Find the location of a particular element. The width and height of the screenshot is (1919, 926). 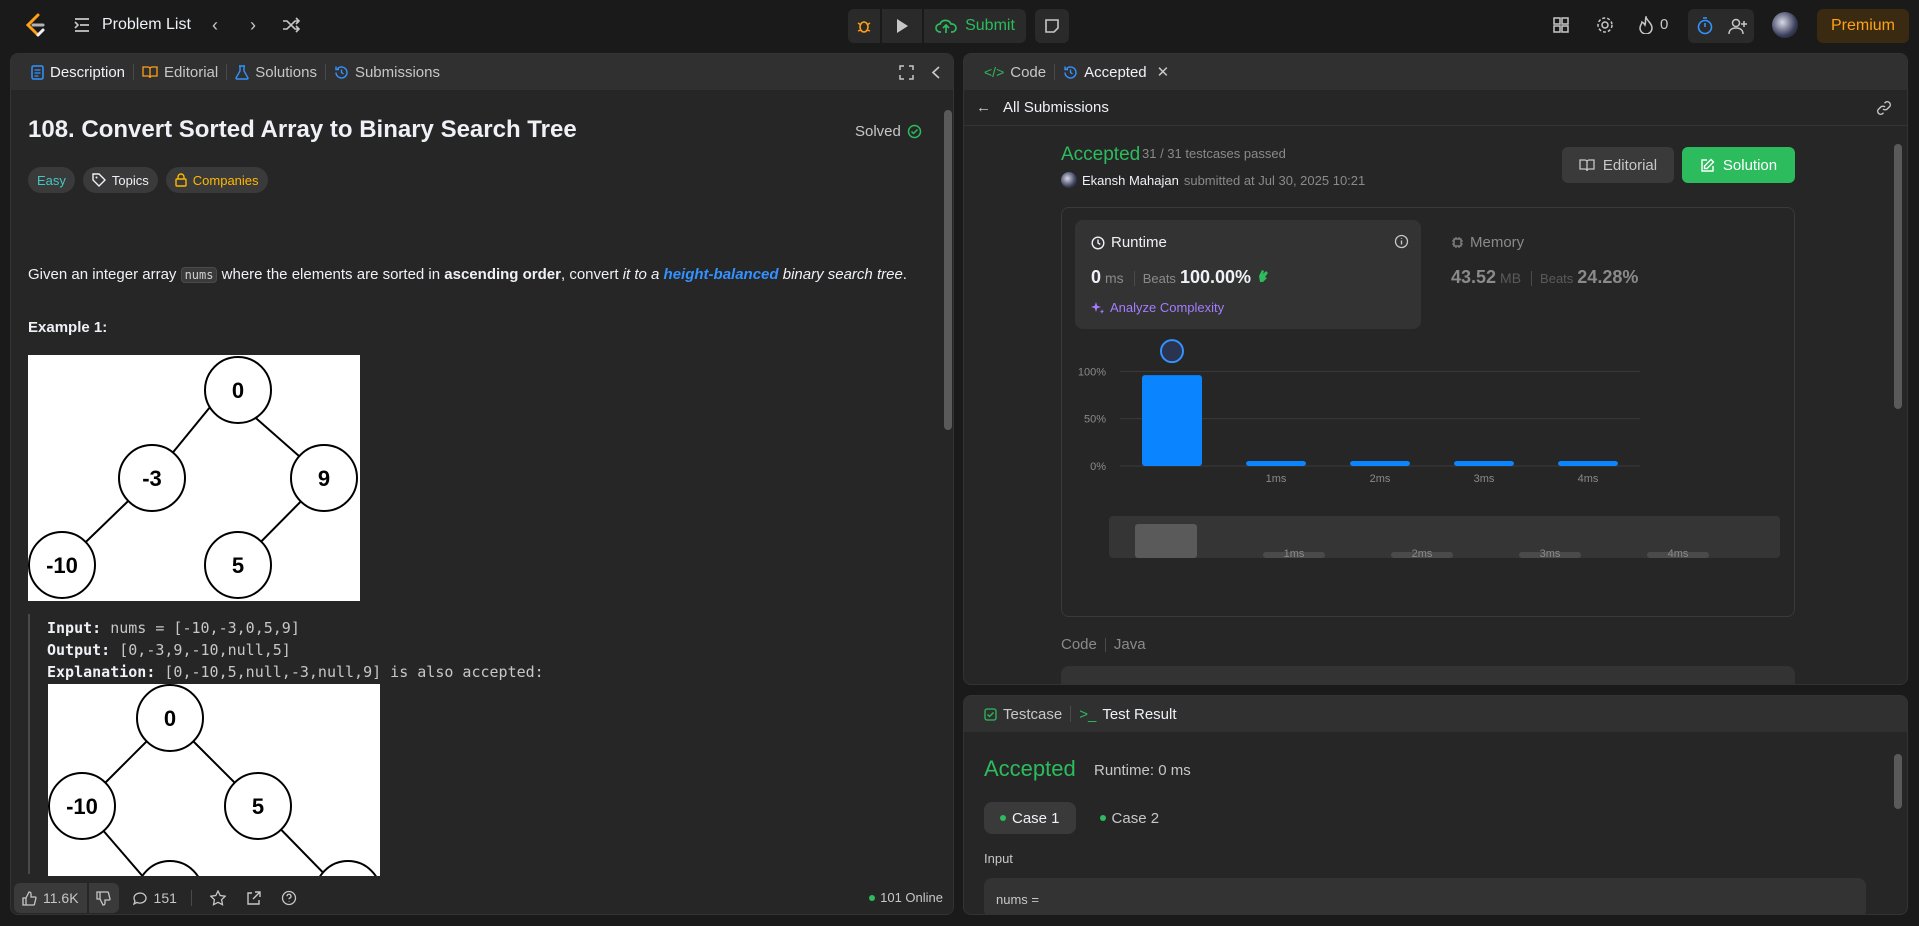

clap-icon is located at coordinates (1263, 276).